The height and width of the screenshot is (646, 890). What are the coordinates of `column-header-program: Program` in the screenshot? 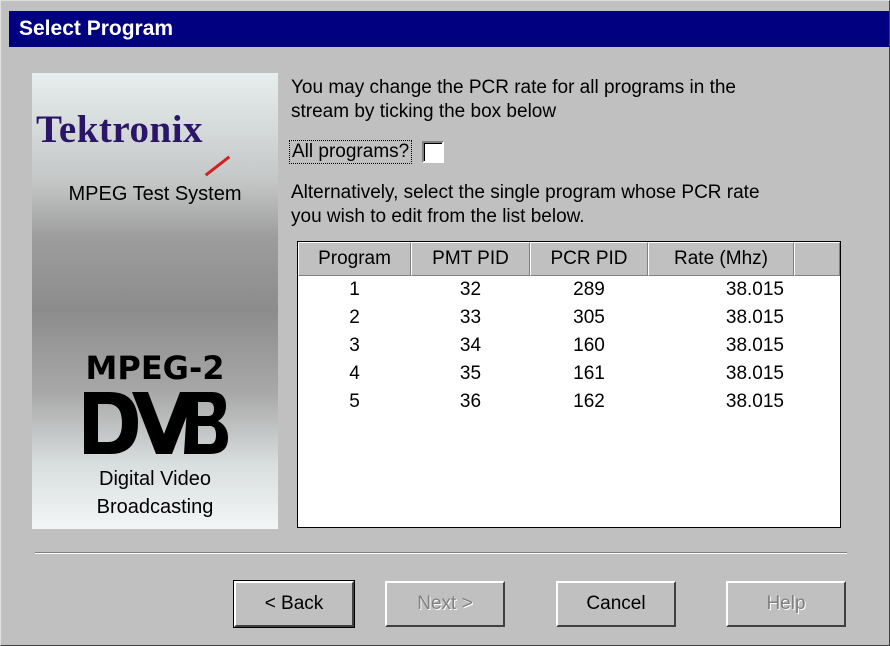 It's located at (354, 259).